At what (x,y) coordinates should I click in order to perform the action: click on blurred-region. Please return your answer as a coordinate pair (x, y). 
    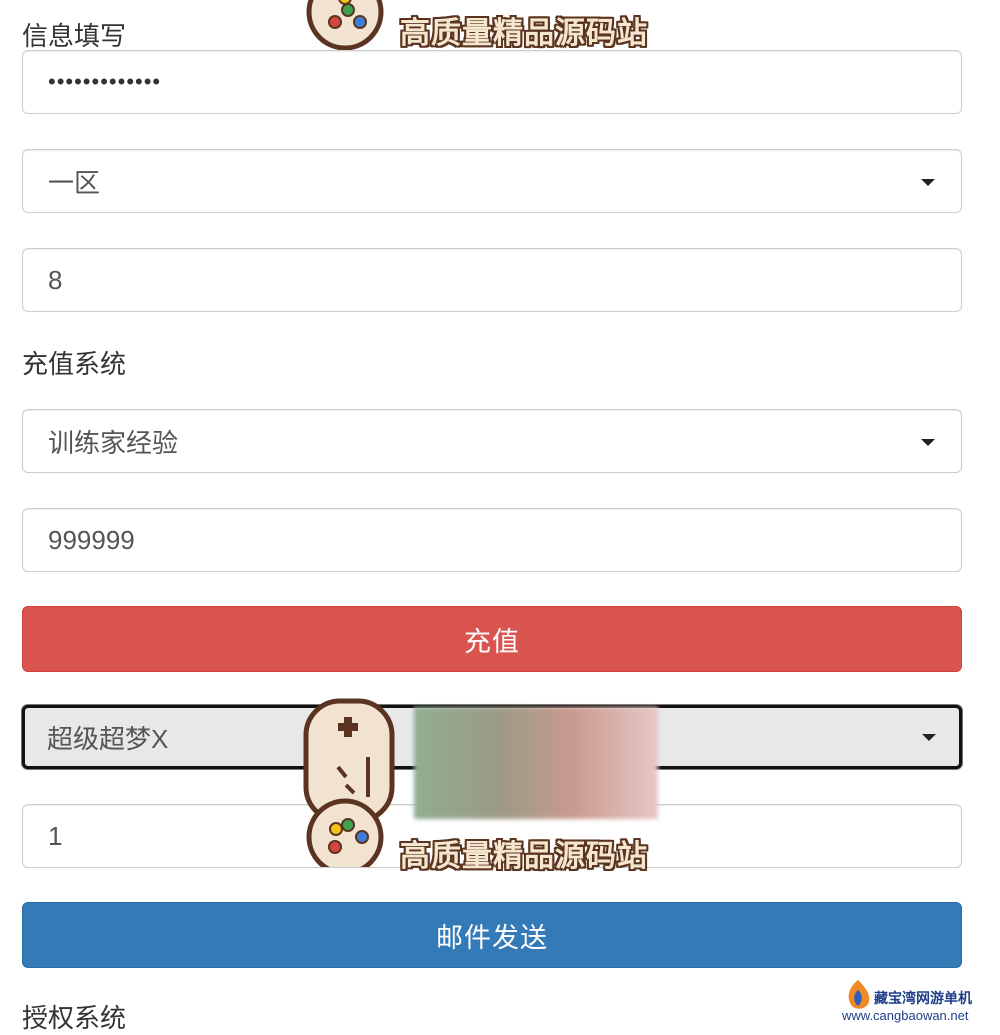
    Looking at the image, I should click on (536, 763).